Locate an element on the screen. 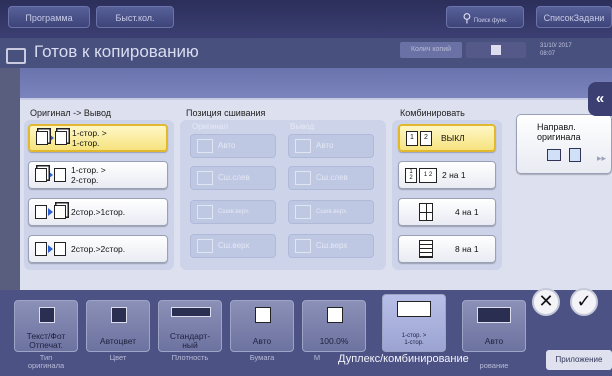 The height and width of the screenshot is (376, 612). binding-original-top-alt: Сшив.верх. is located at coordinates (233, 212).